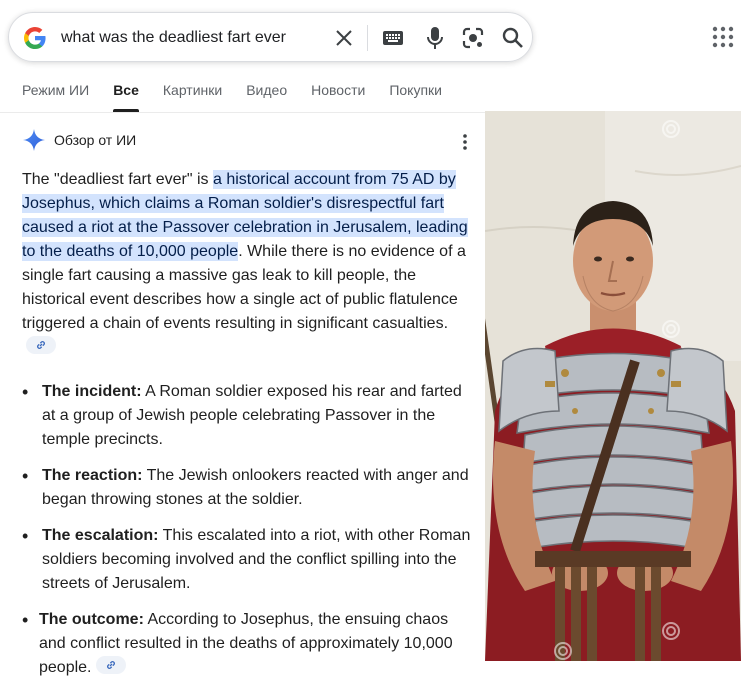 The height and width of the screenshot is (681, 741). Describe the element at coordinates (513, 38) in the screenshot. I see `search-icon` at that location.